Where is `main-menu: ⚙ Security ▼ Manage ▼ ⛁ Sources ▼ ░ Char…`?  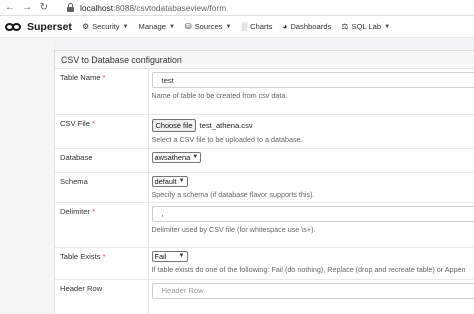 main-menu: ⚙ Security ▼ Manage ▼ ⛁ Sources ▼ ░ Char… is located at coordinates (241, 26).